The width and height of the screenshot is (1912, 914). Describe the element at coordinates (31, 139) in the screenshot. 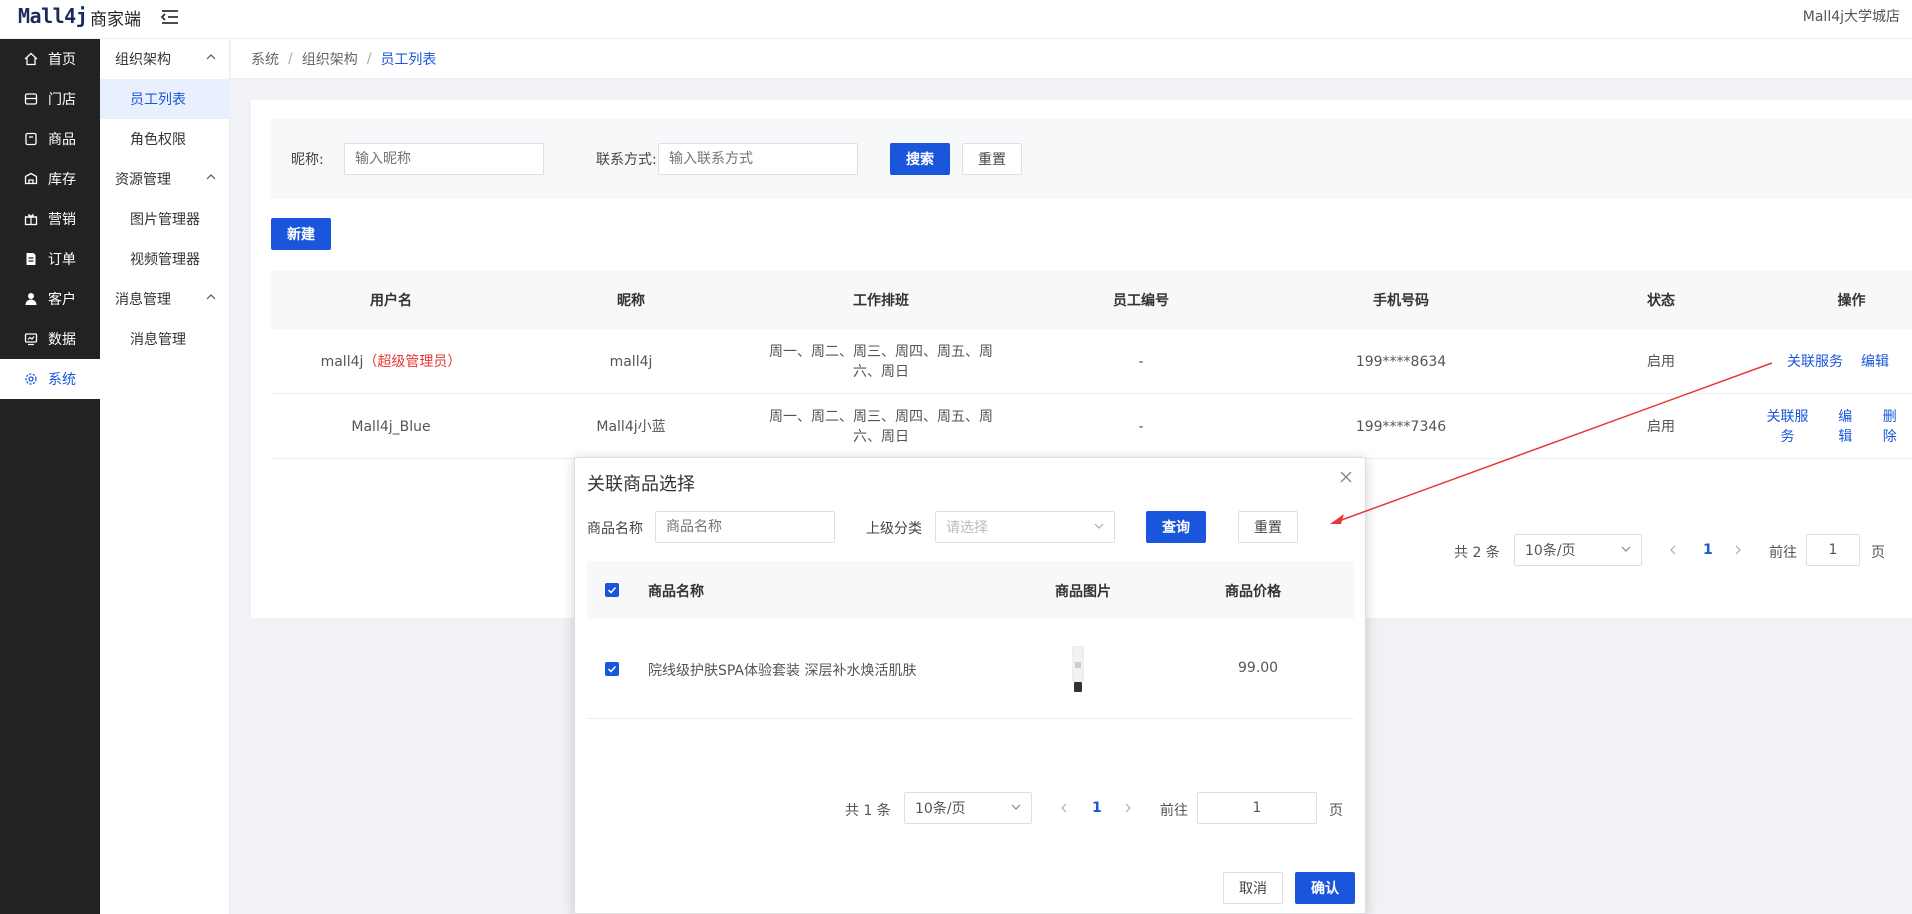

I see `product-icon` at that location.